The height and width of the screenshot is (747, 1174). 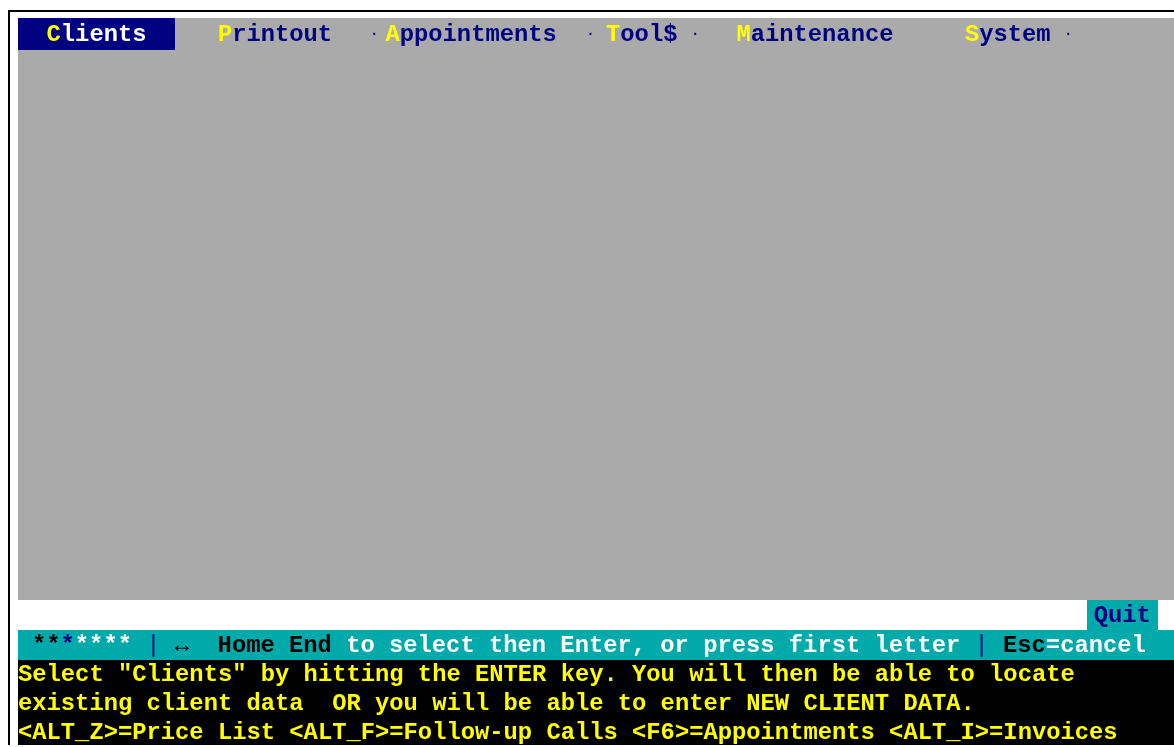 I want to click on menu-item: Appointments, so click(x=471, y=34).